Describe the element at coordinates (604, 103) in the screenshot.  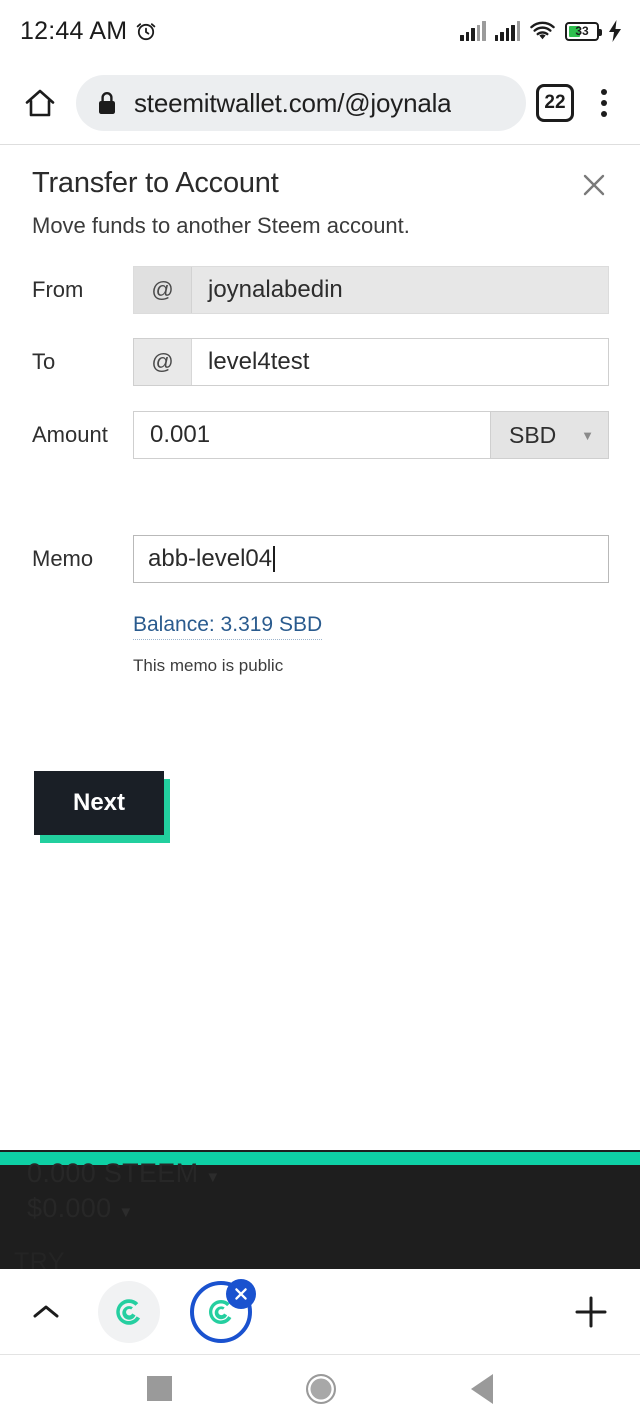
I see `kebab-menu-icon` at that location.